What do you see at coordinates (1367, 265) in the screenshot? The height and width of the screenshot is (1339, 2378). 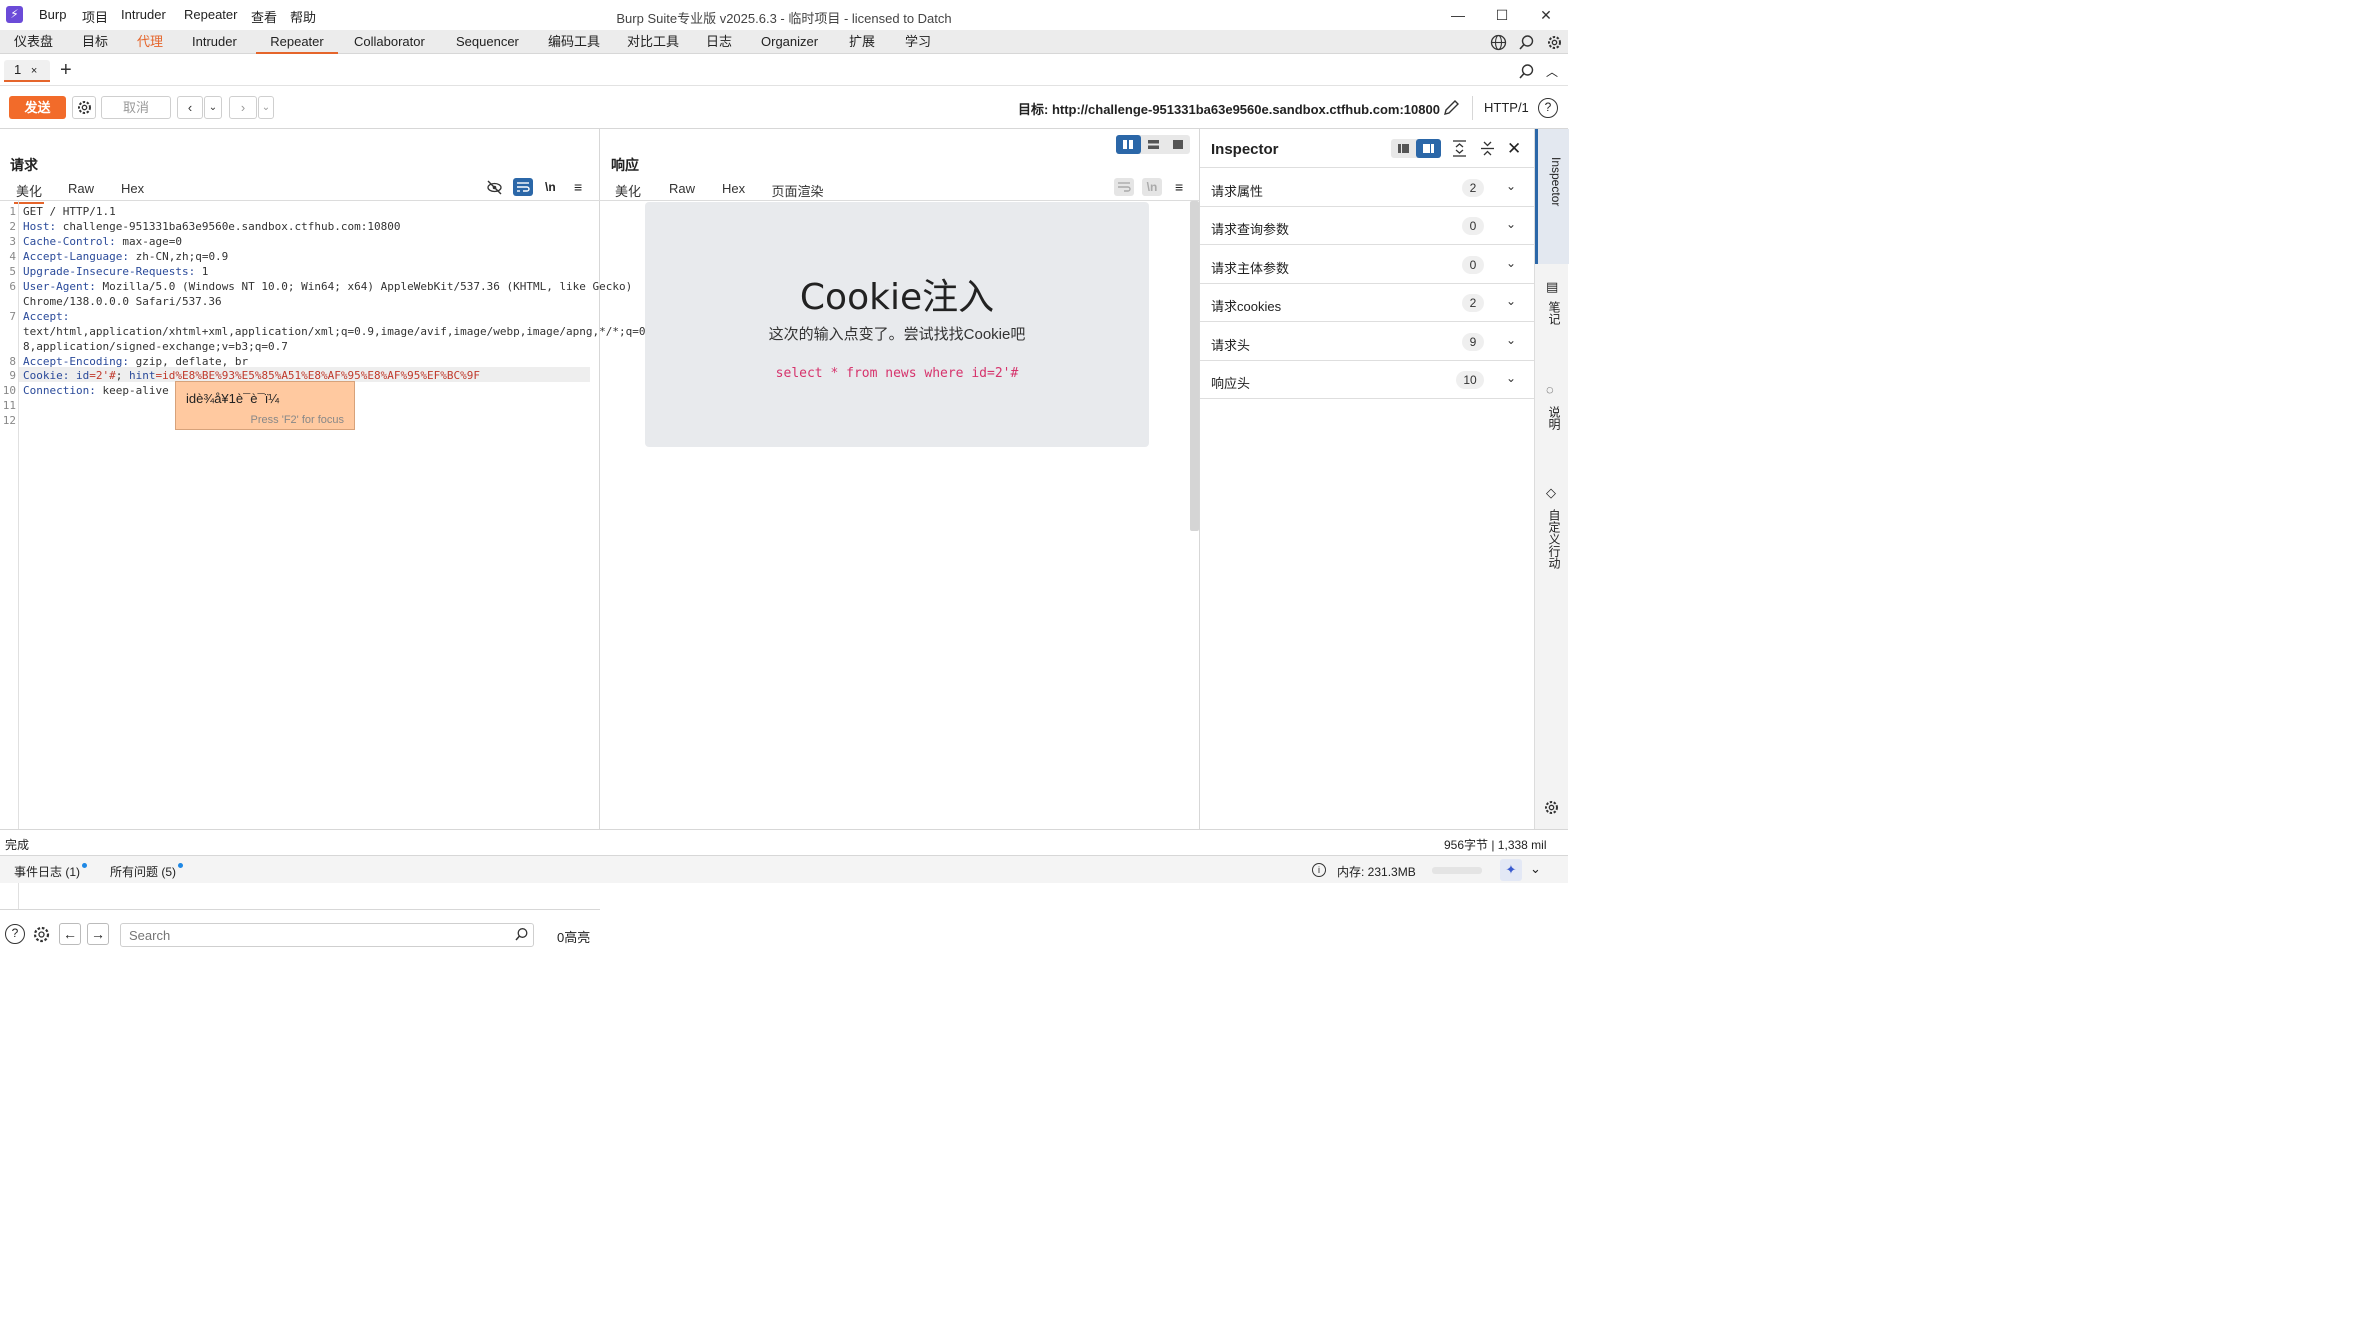 I see `inspector-row-body-params: 请求主体参数 0 ⌄` at bounding box center [1367, 265].